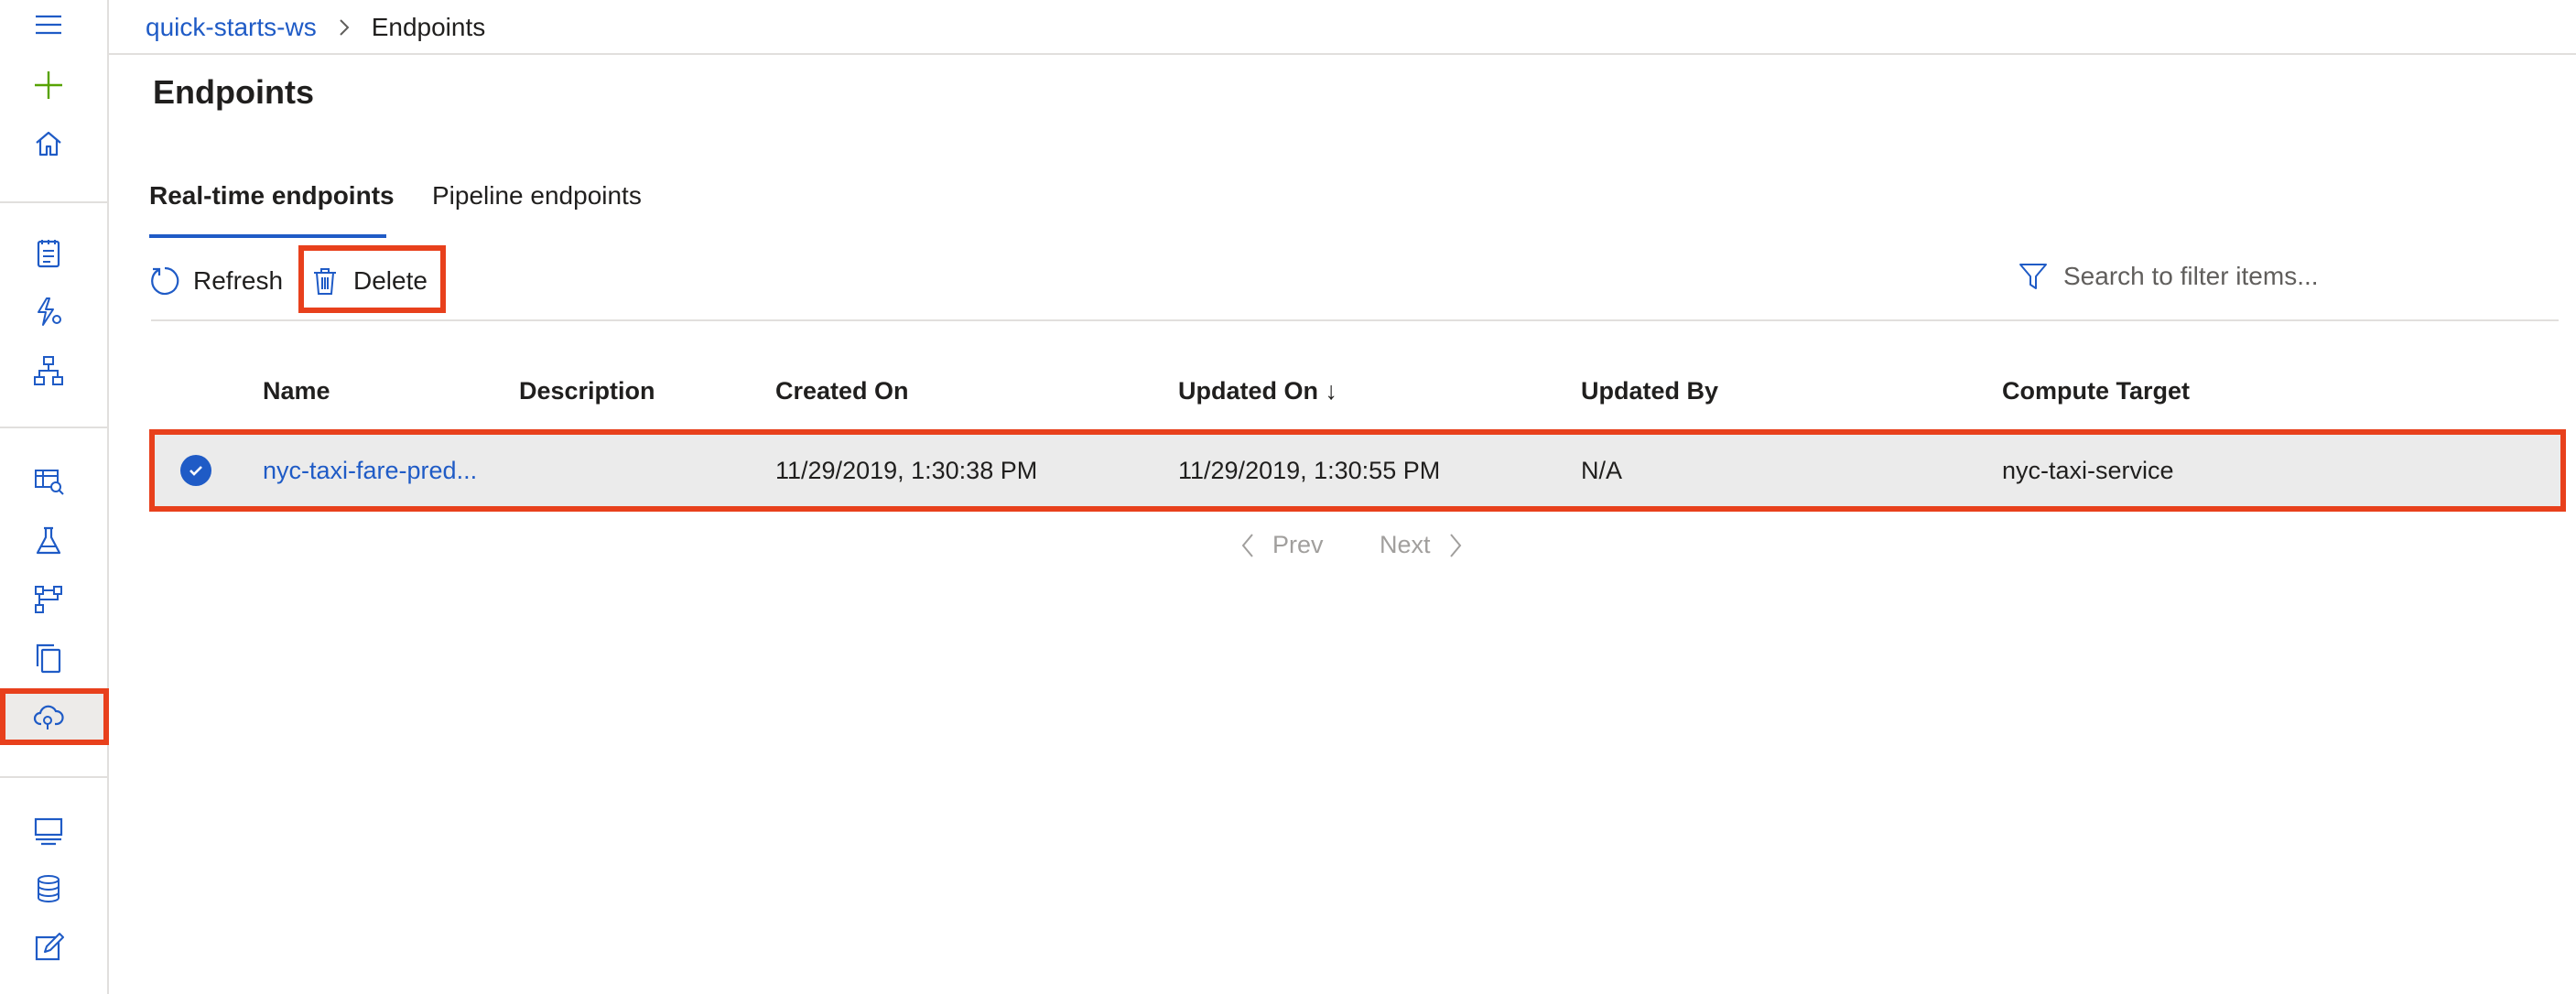 This screenshot has height=994, width=2576. What do you see at coordinates (1650, 391) in the screenshot?
I see `column-header-updated-by: Updated By` at bounding box center [1650, 391].